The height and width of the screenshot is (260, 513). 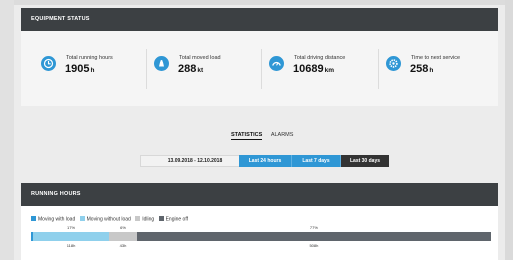 I want to click on segment-percent-label: 17%, so click(x=71, y=227).